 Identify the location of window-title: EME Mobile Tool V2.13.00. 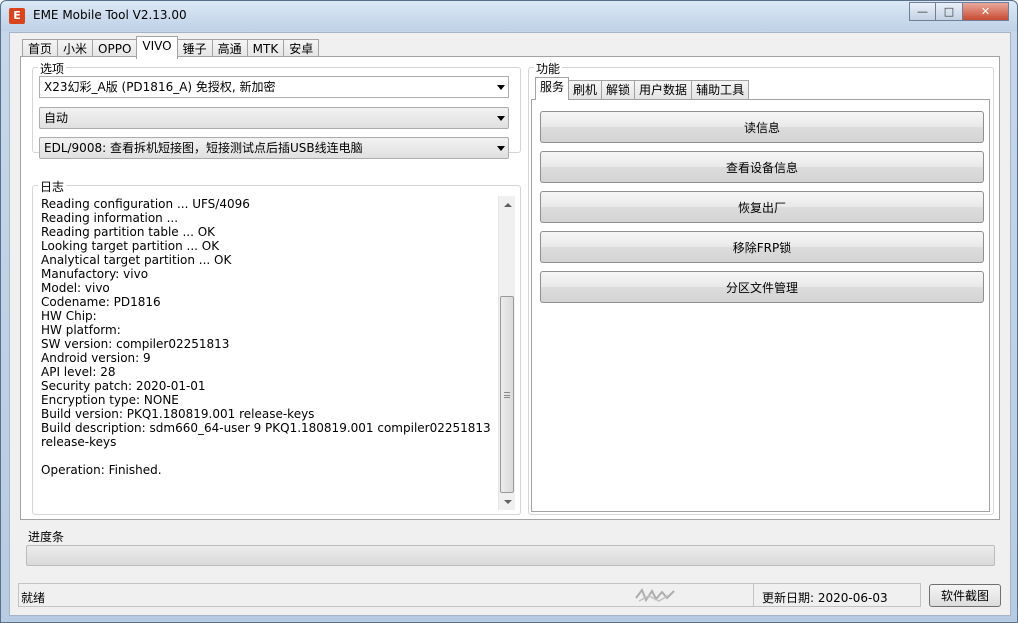
(110, 15).